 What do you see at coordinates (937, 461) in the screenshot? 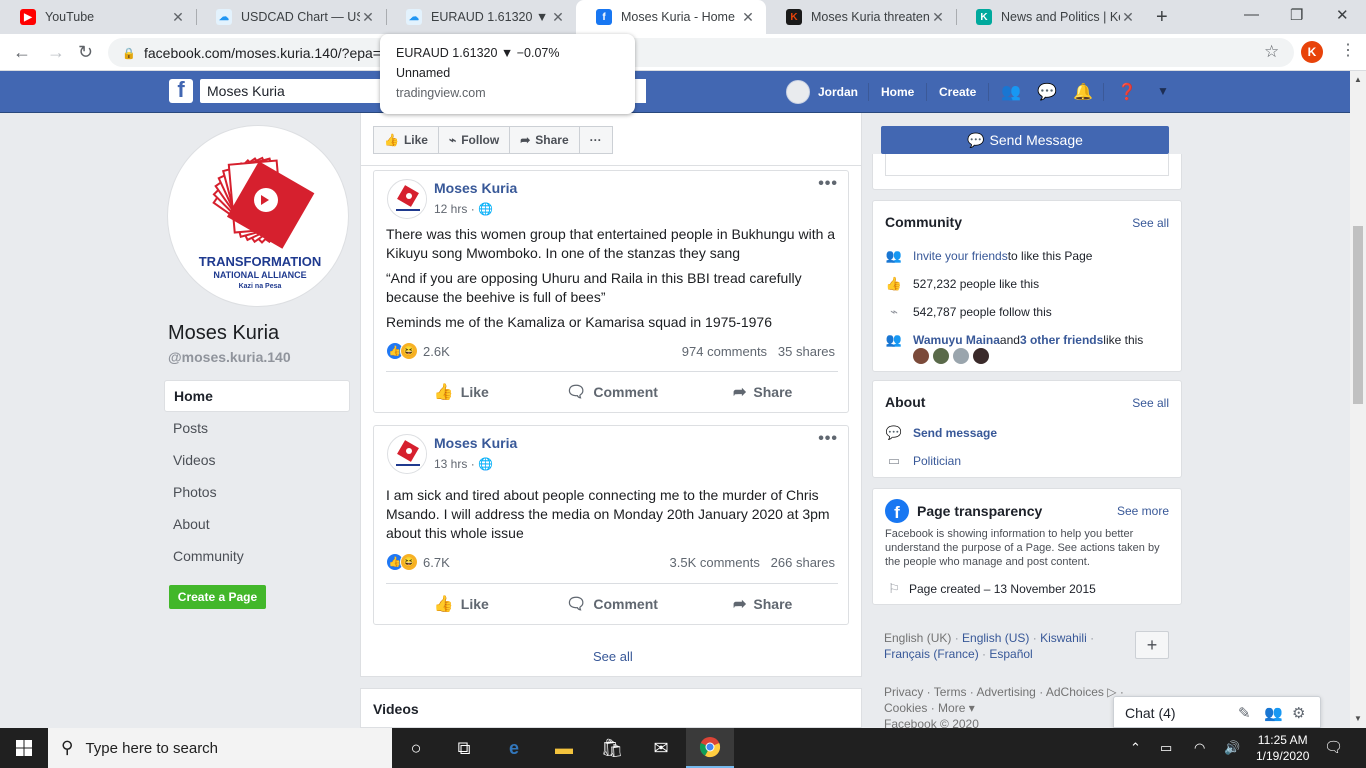
I see `category-link: Politician` at bounding box center [937, 461].